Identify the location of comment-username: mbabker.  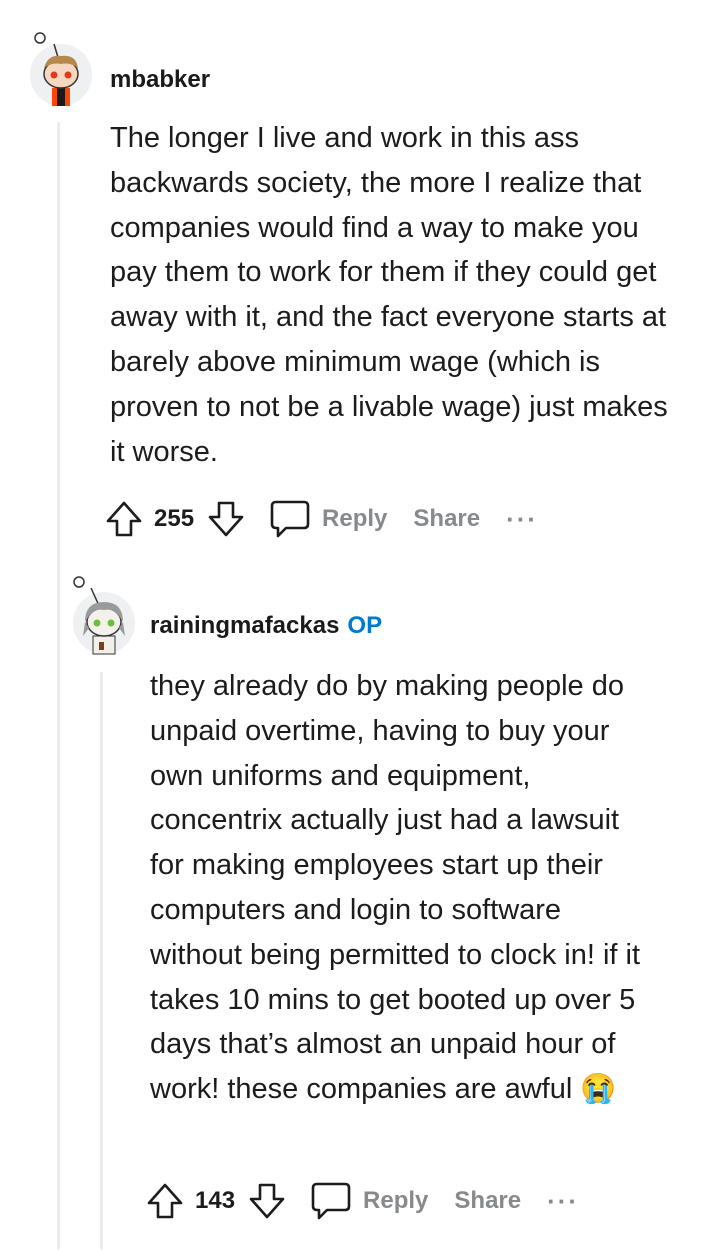
(160, 80).